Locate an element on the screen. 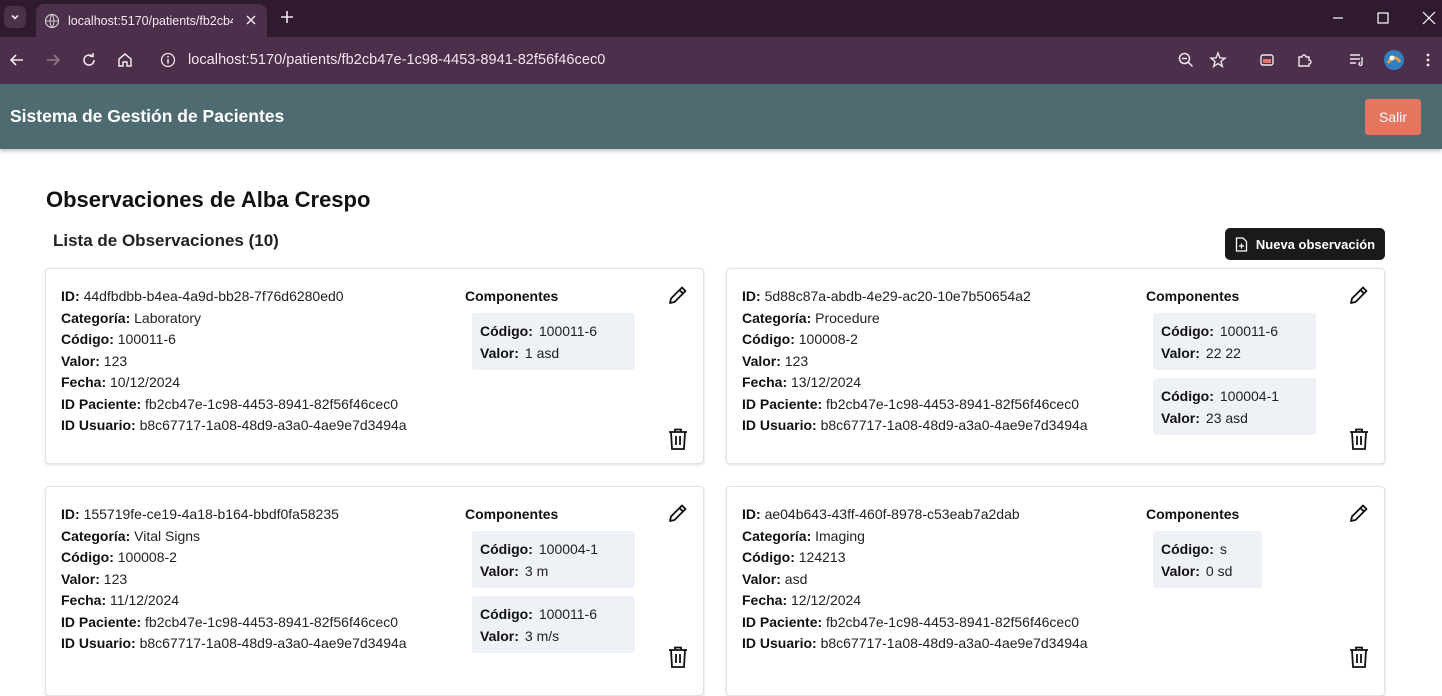 The width and height of the screenshot is (1442, 696). field-category: Categoría: Procedure is located at coordinates (811, 317).